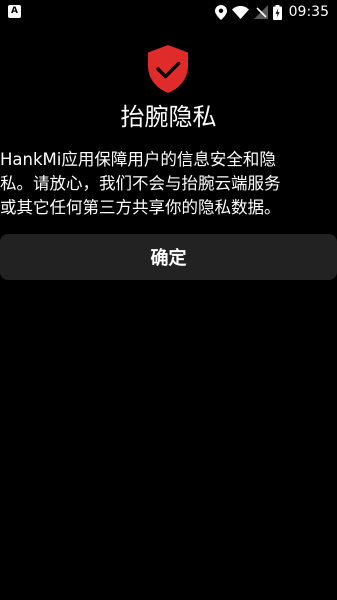 This screenshot has height=600, width=337. I want to click on dialog-title: 抬腕隐私, so click(168, 117).